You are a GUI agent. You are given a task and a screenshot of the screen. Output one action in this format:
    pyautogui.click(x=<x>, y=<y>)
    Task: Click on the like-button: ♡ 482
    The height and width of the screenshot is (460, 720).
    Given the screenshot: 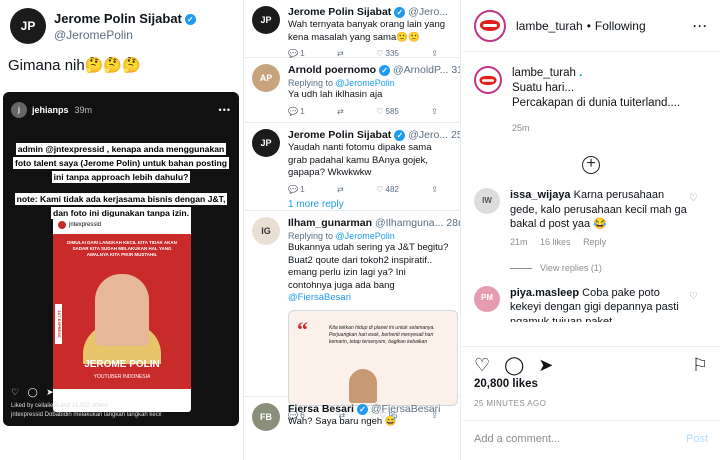 What is the action you would take?
    pyautogui.click(x=387, y=189)
    